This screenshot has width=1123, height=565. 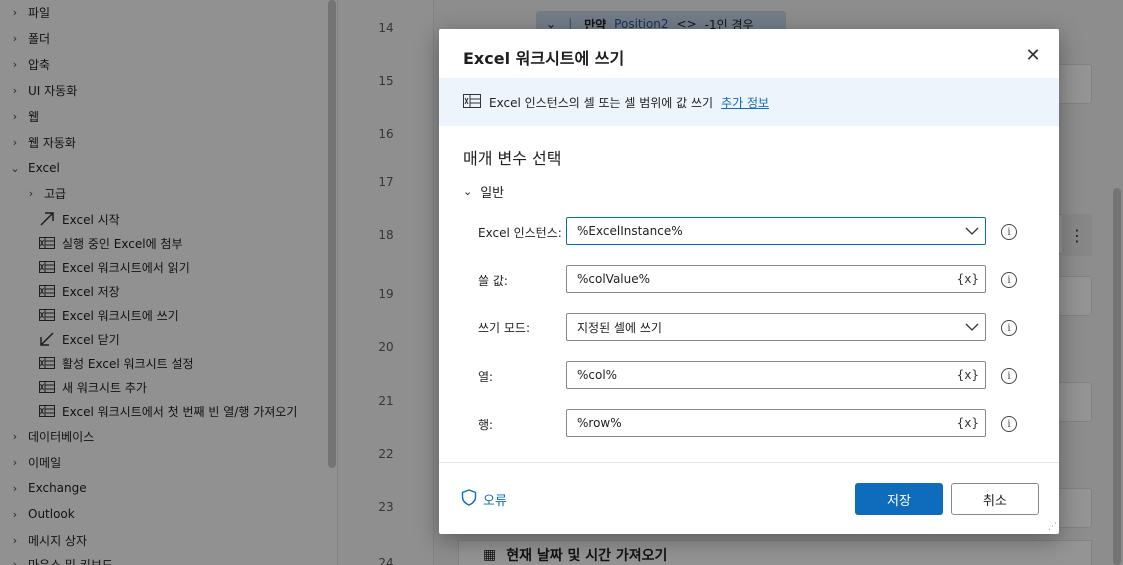 I want to click on cancel-button: 취소, so click(x=995, y=499).